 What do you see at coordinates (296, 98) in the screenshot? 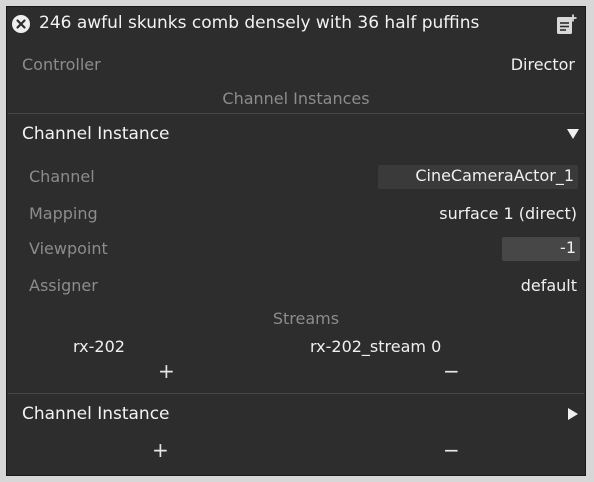
I see `channel-instances-heading: Channel Instances` at bounding box center [296, 98].